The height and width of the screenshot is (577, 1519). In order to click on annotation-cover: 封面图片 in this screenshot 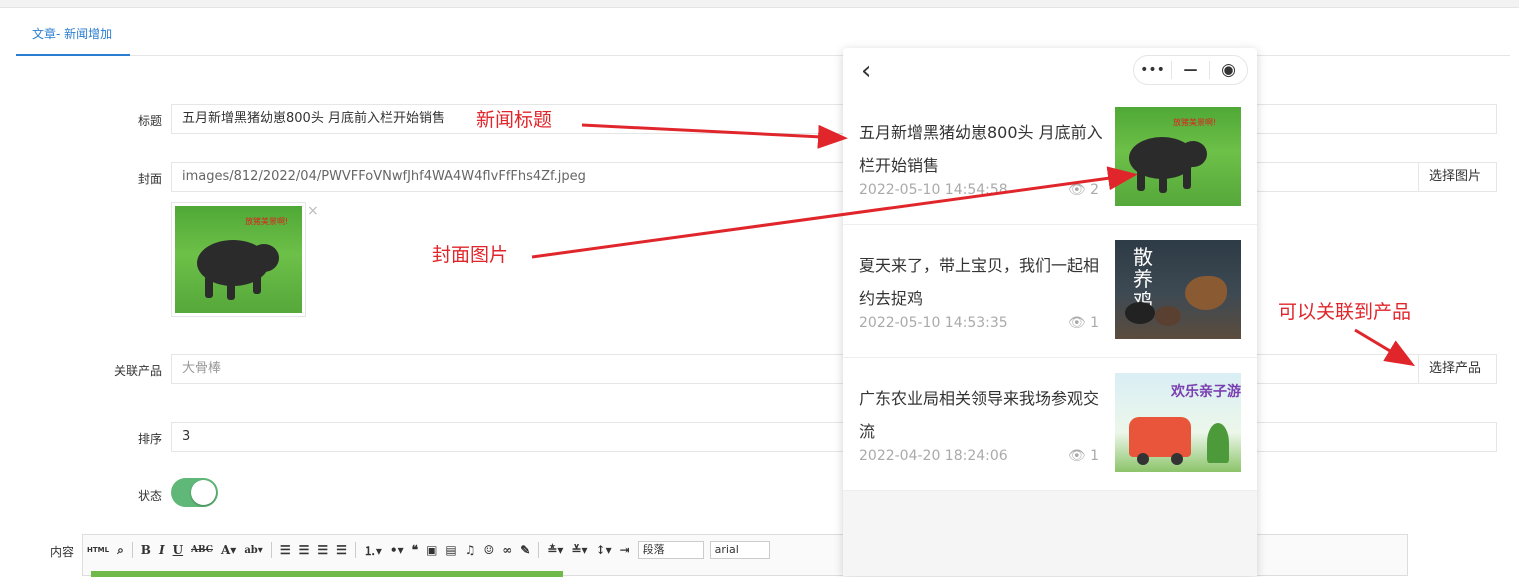, I will do `click(470, 255)`.